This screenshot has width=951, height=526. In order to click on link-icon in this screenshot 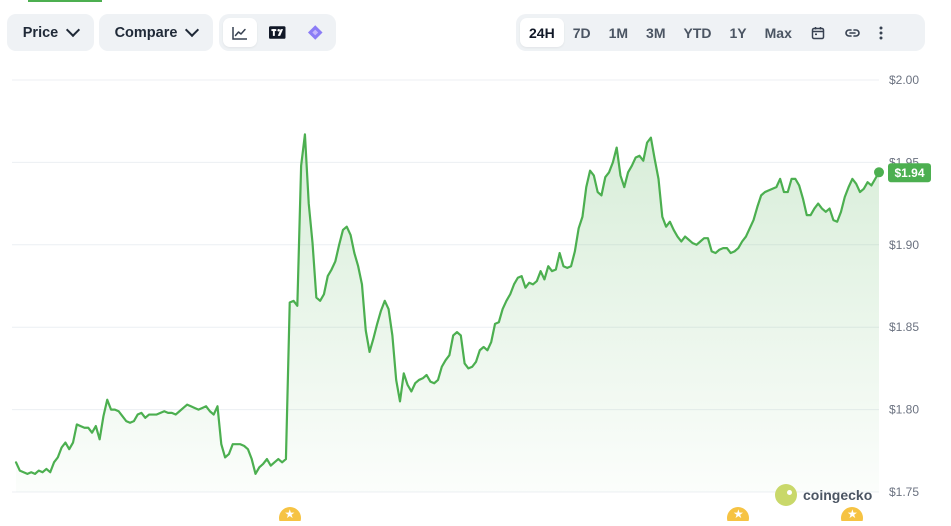, I will do `click(852, 32)`.